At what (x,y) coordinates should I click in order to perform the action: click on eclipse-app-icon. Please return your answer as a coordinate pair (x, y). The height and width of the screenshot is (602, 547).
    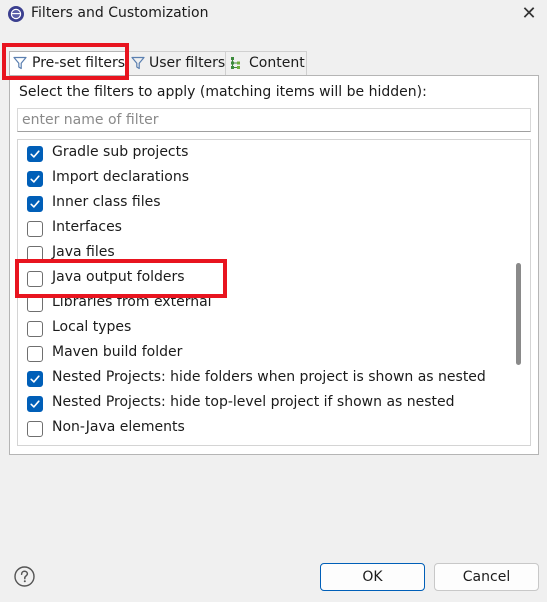
    Looking at the image, I should click on (16, 14).